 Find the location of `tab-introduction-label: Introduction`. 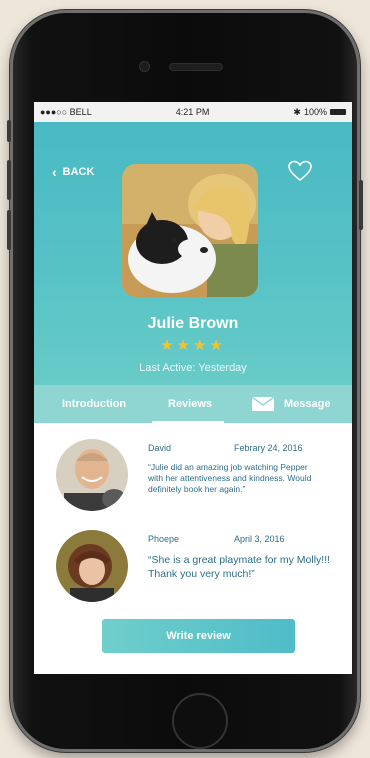

tab-introduction-label: Introduction is located at coordinates (94, 404).